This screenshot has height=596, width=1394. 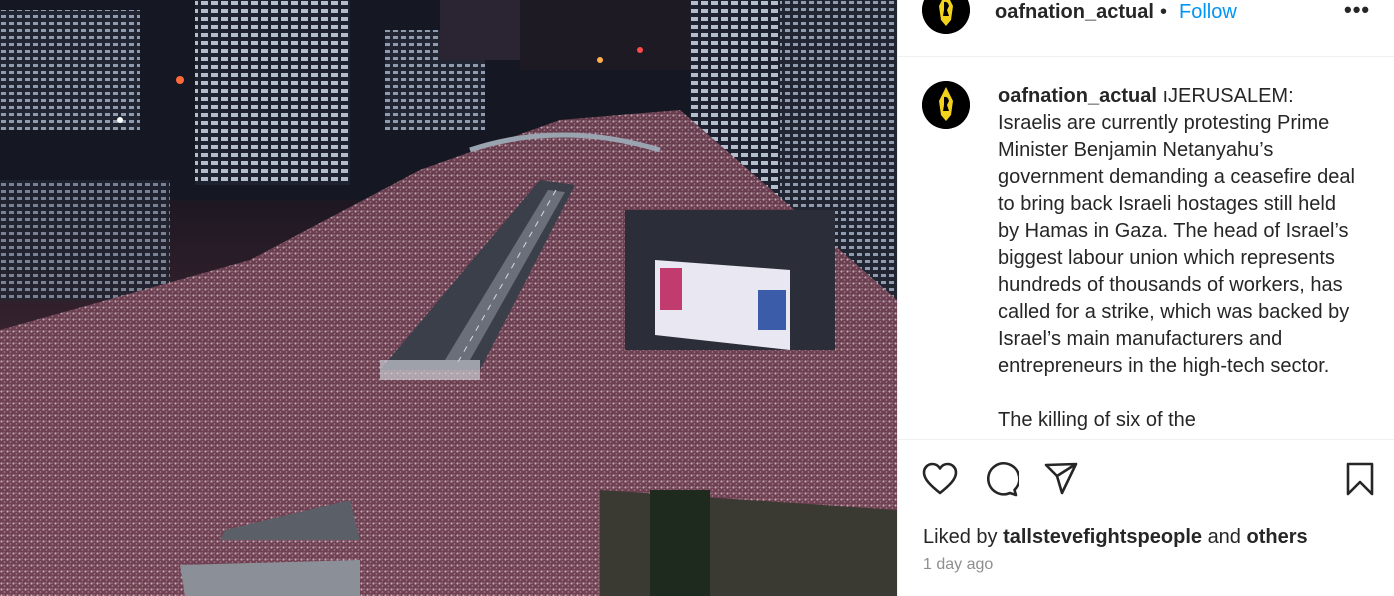 I want to click on save-button, so click(x=1360, y=479).